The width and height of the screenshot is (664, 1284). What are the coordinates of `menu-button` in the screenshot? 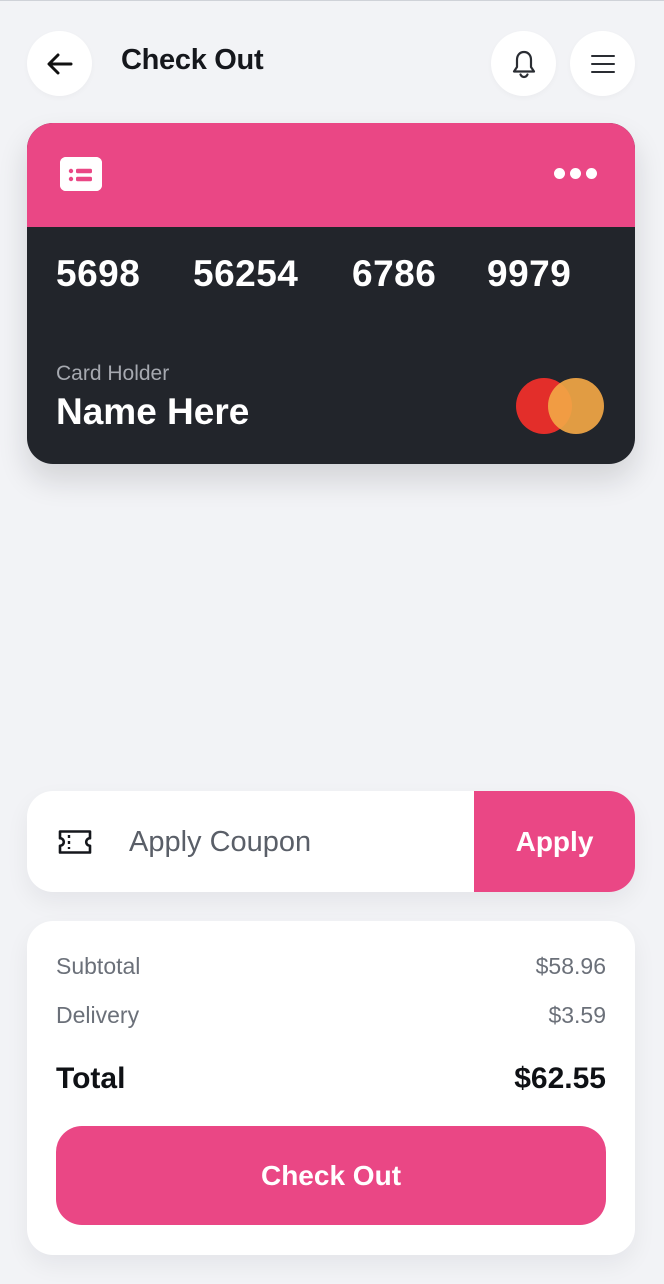 It's located at (602, 63).